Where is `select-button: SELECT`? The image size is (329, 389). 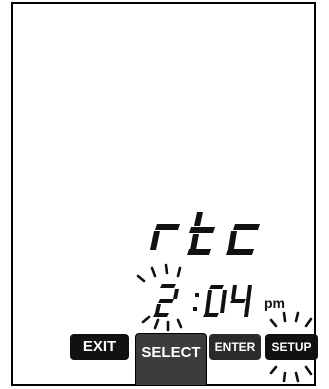 select-button: SELECT is located at coordinates (171, 359).